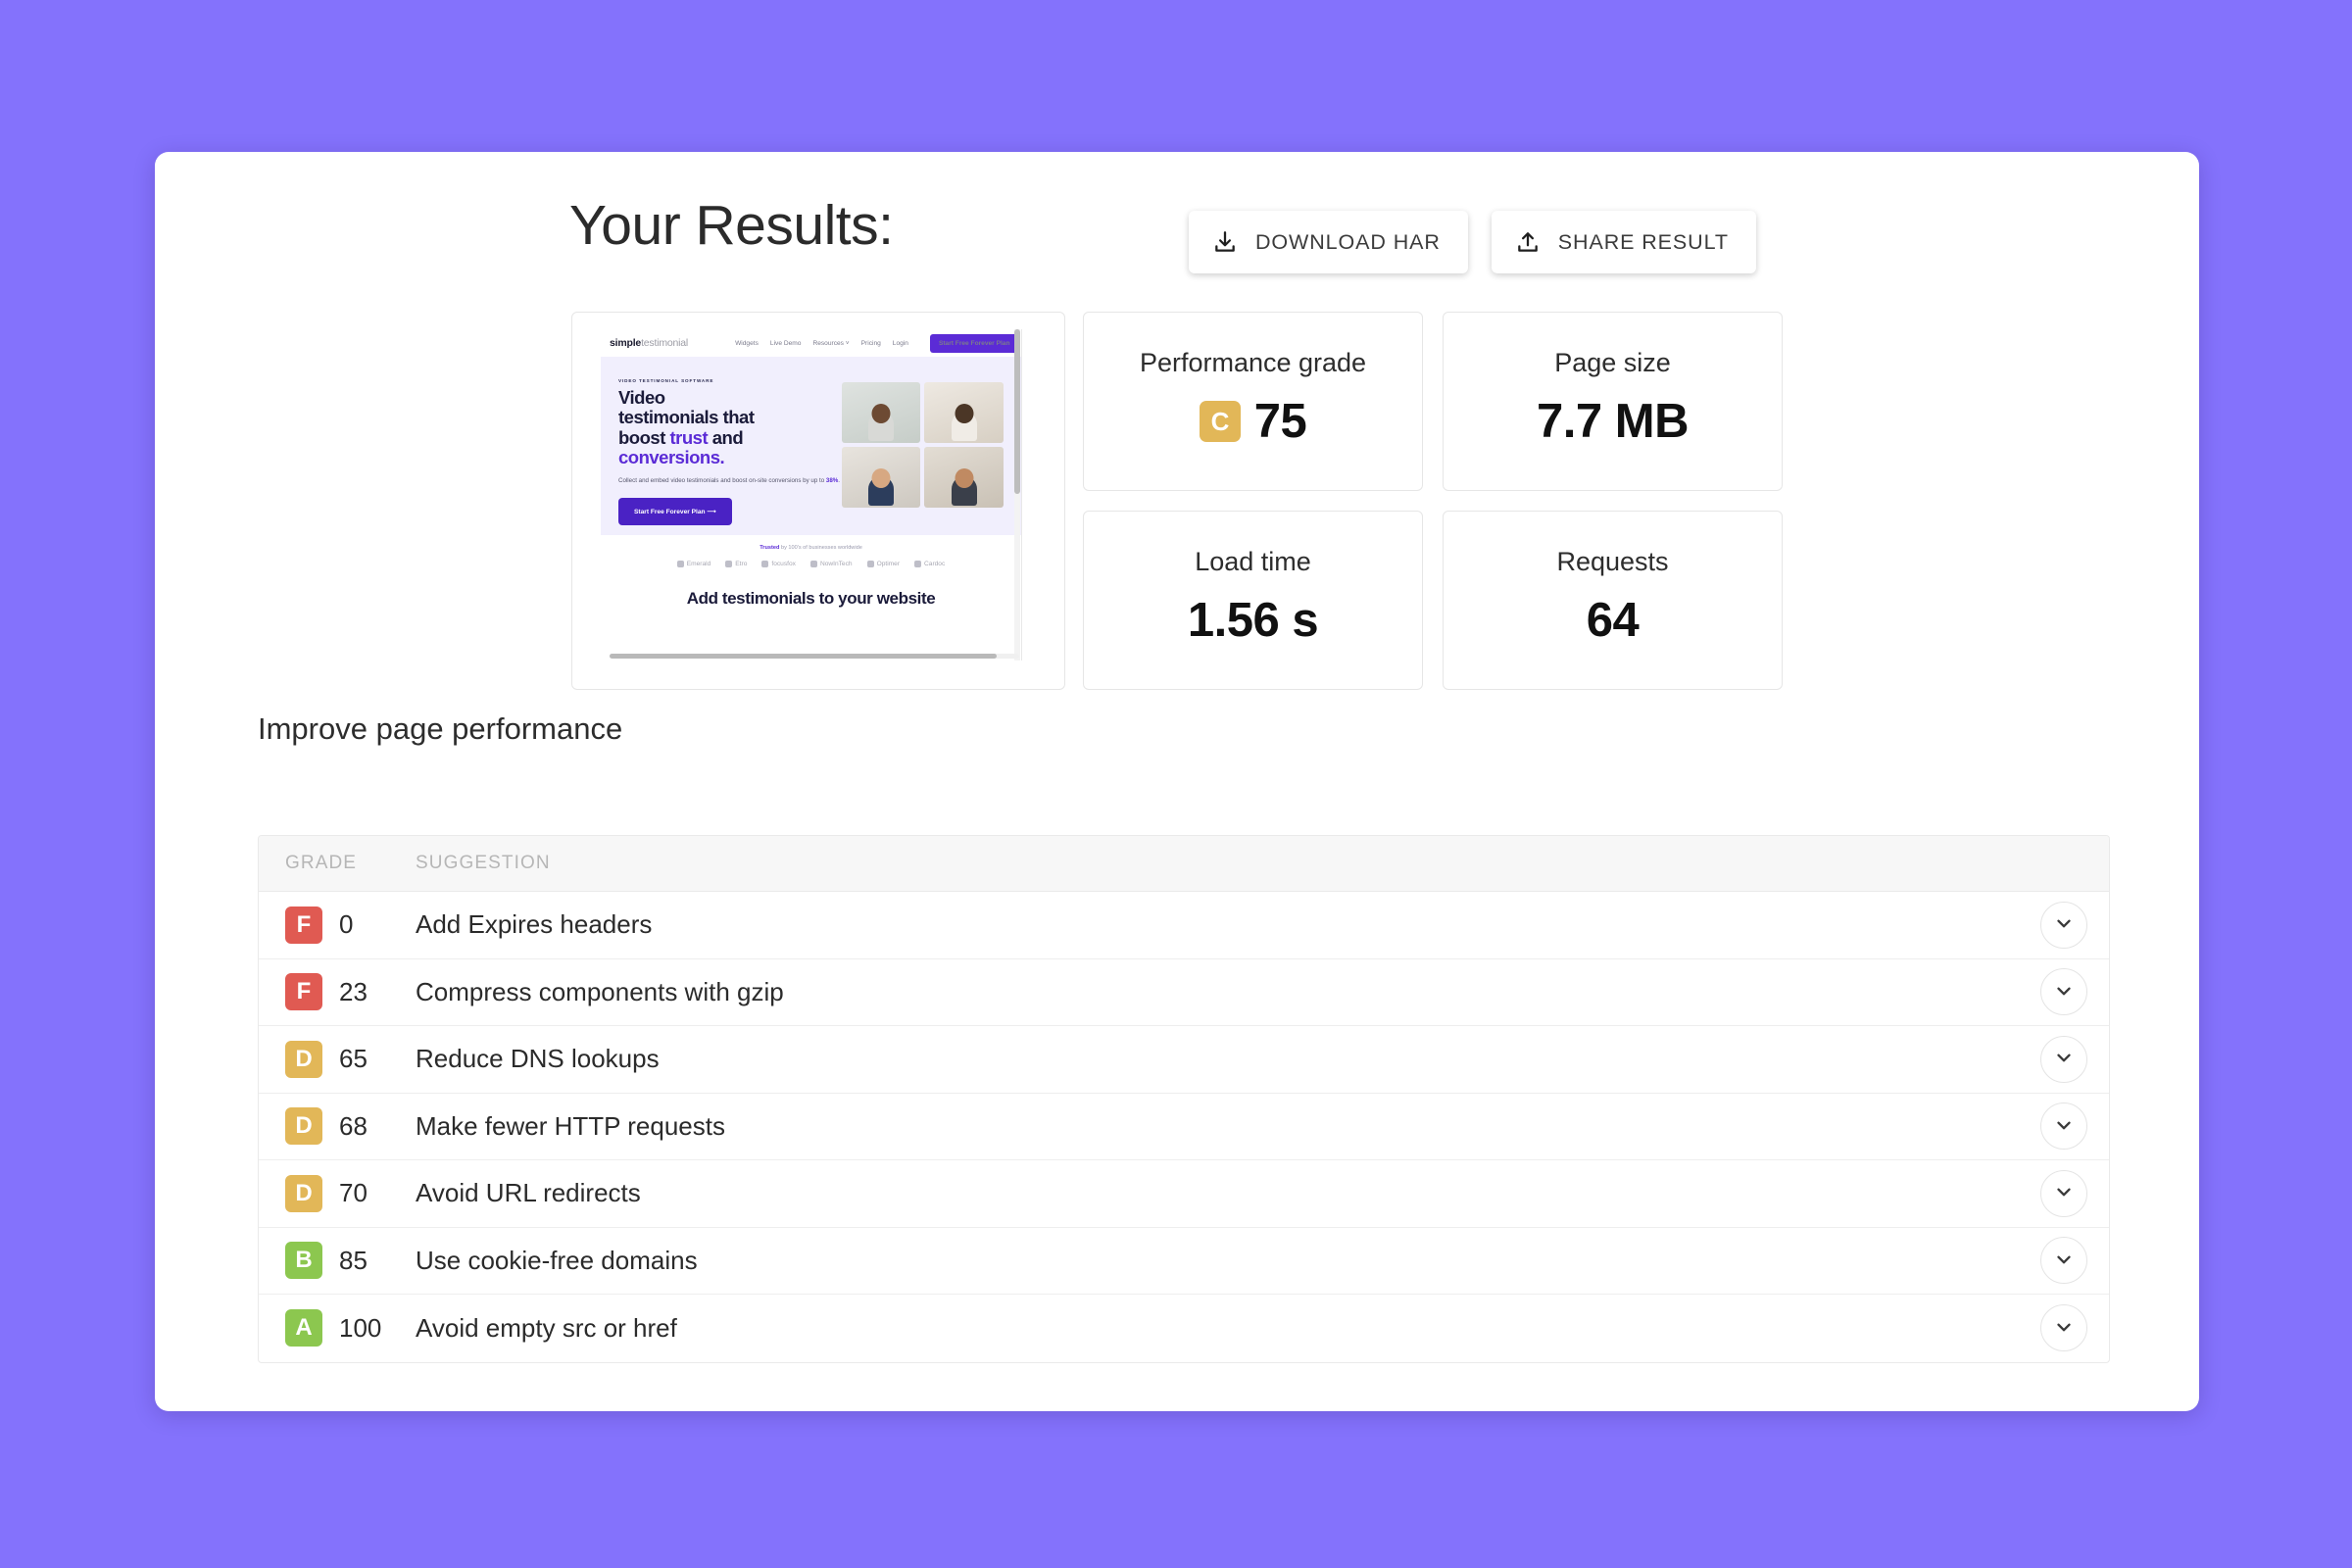 This screenshot has width=2352, height=1568. Describe the element at coordinates (334, 992) in the screenshot. I see `cell-grade: F 23` at that location.